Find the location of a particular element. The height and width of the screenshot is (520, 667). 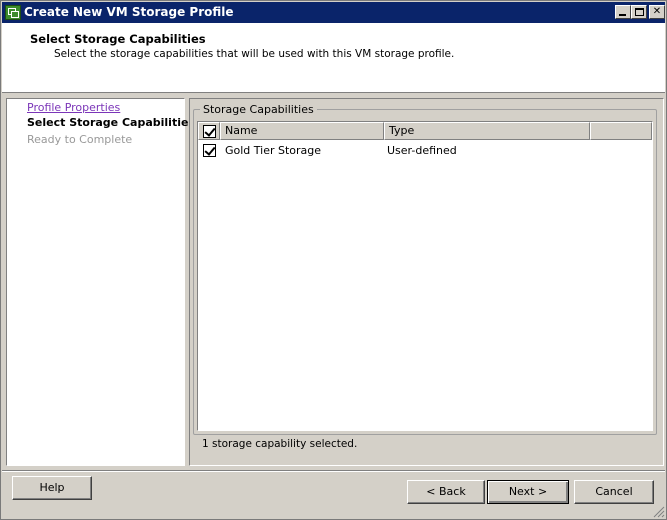

minimize-icon is located at coordinates (622, 15).